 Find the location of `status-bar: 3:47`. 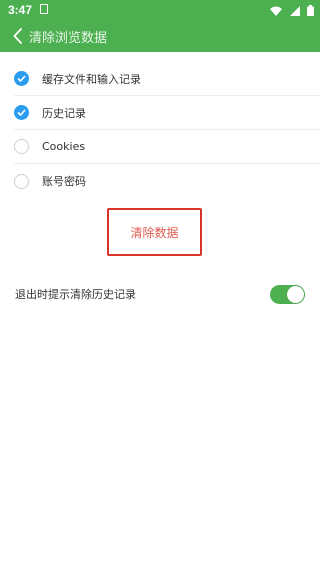

status-bar: 3:47 is located at coordinates (160, 9).